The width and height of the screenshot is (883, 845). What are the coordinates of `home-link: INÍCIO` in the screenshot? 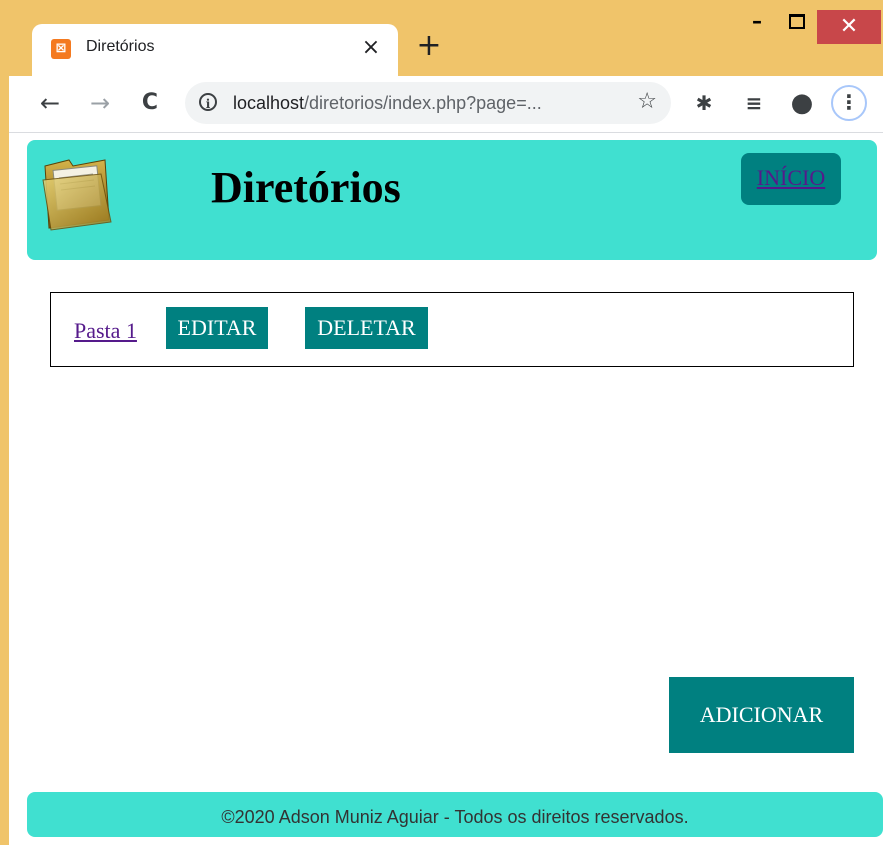 It's located at (791, 177).